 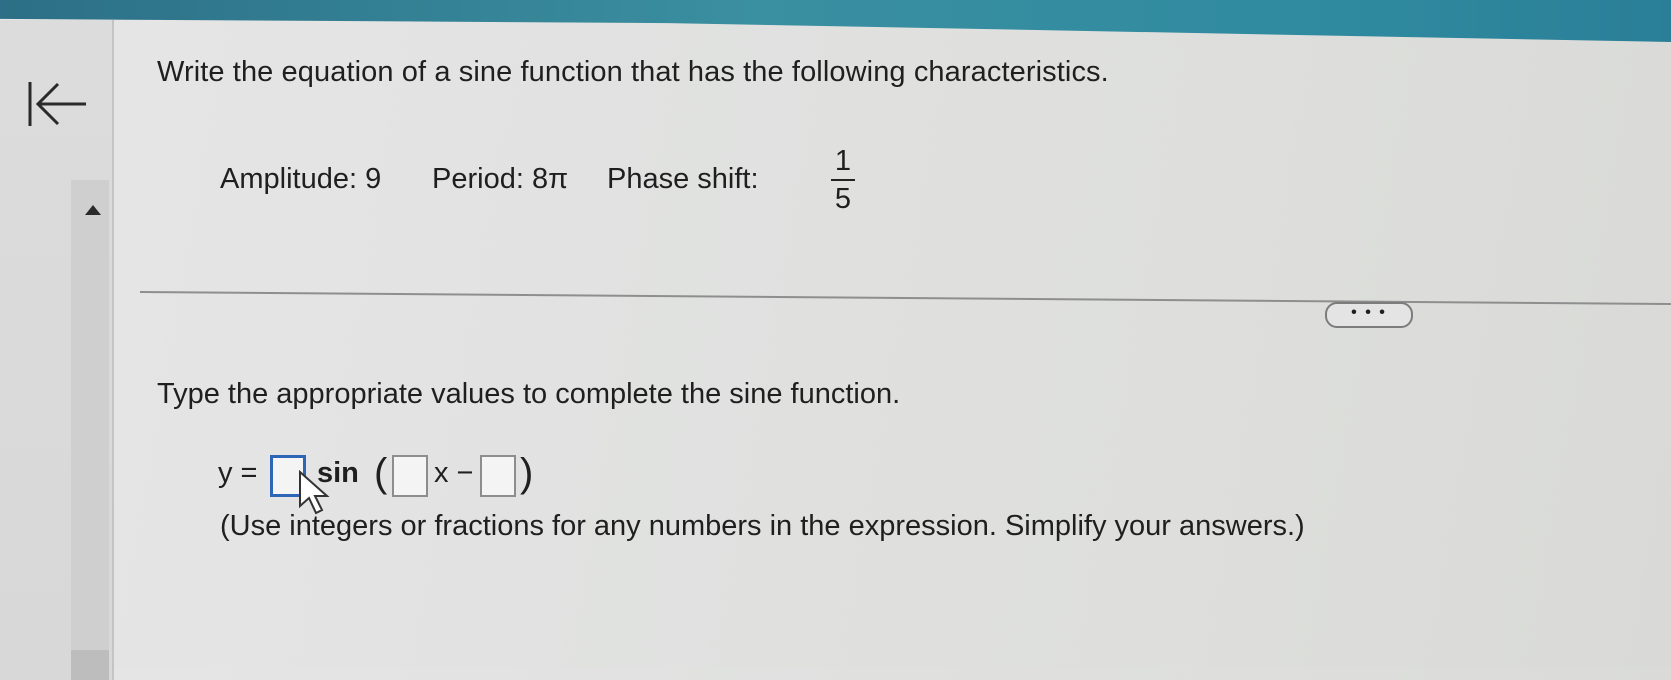 What do you see at coordinates (381, 473) in the screenshot?
I see `equation-open-paren: (` at bounding box center [381, 473].